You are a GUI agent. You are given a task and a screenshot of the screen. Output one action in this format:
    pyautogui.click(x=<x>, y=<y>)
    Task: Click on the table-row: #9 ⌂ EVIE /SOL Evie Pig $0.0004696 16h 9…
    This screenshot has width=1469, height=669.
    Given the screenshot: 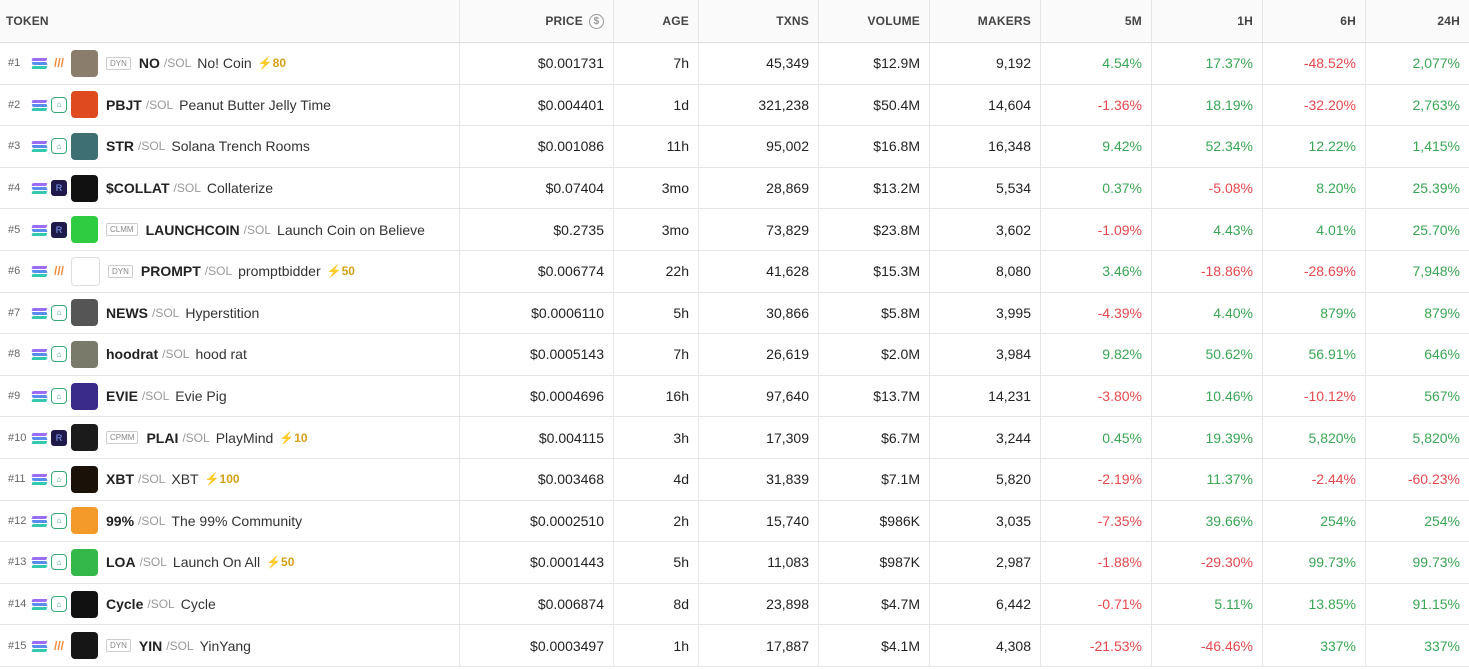 What is the action you would take?
    pyautogui.click(x=734, y=396)
    